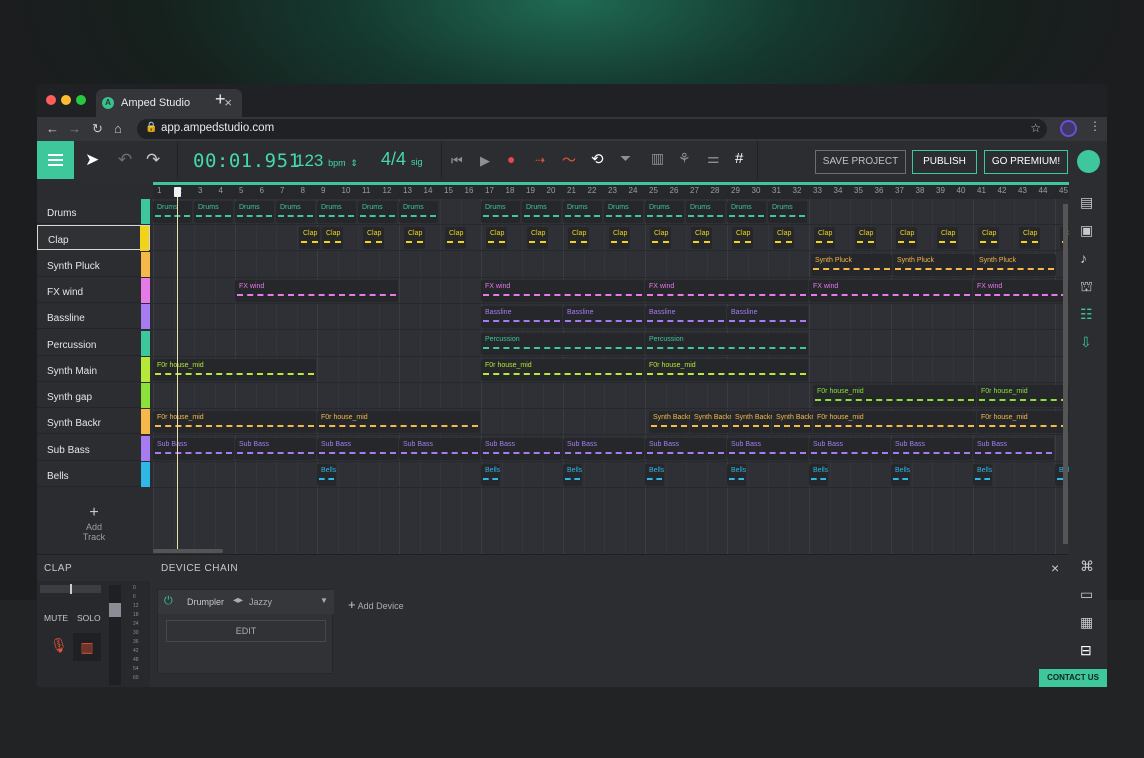 The height and width of the screenshot is (758, 1144). What do you see at coordinates (944, 162) in the screenshot?
I see `publish-button: PUBLISH` at bounding box center [944, 162].